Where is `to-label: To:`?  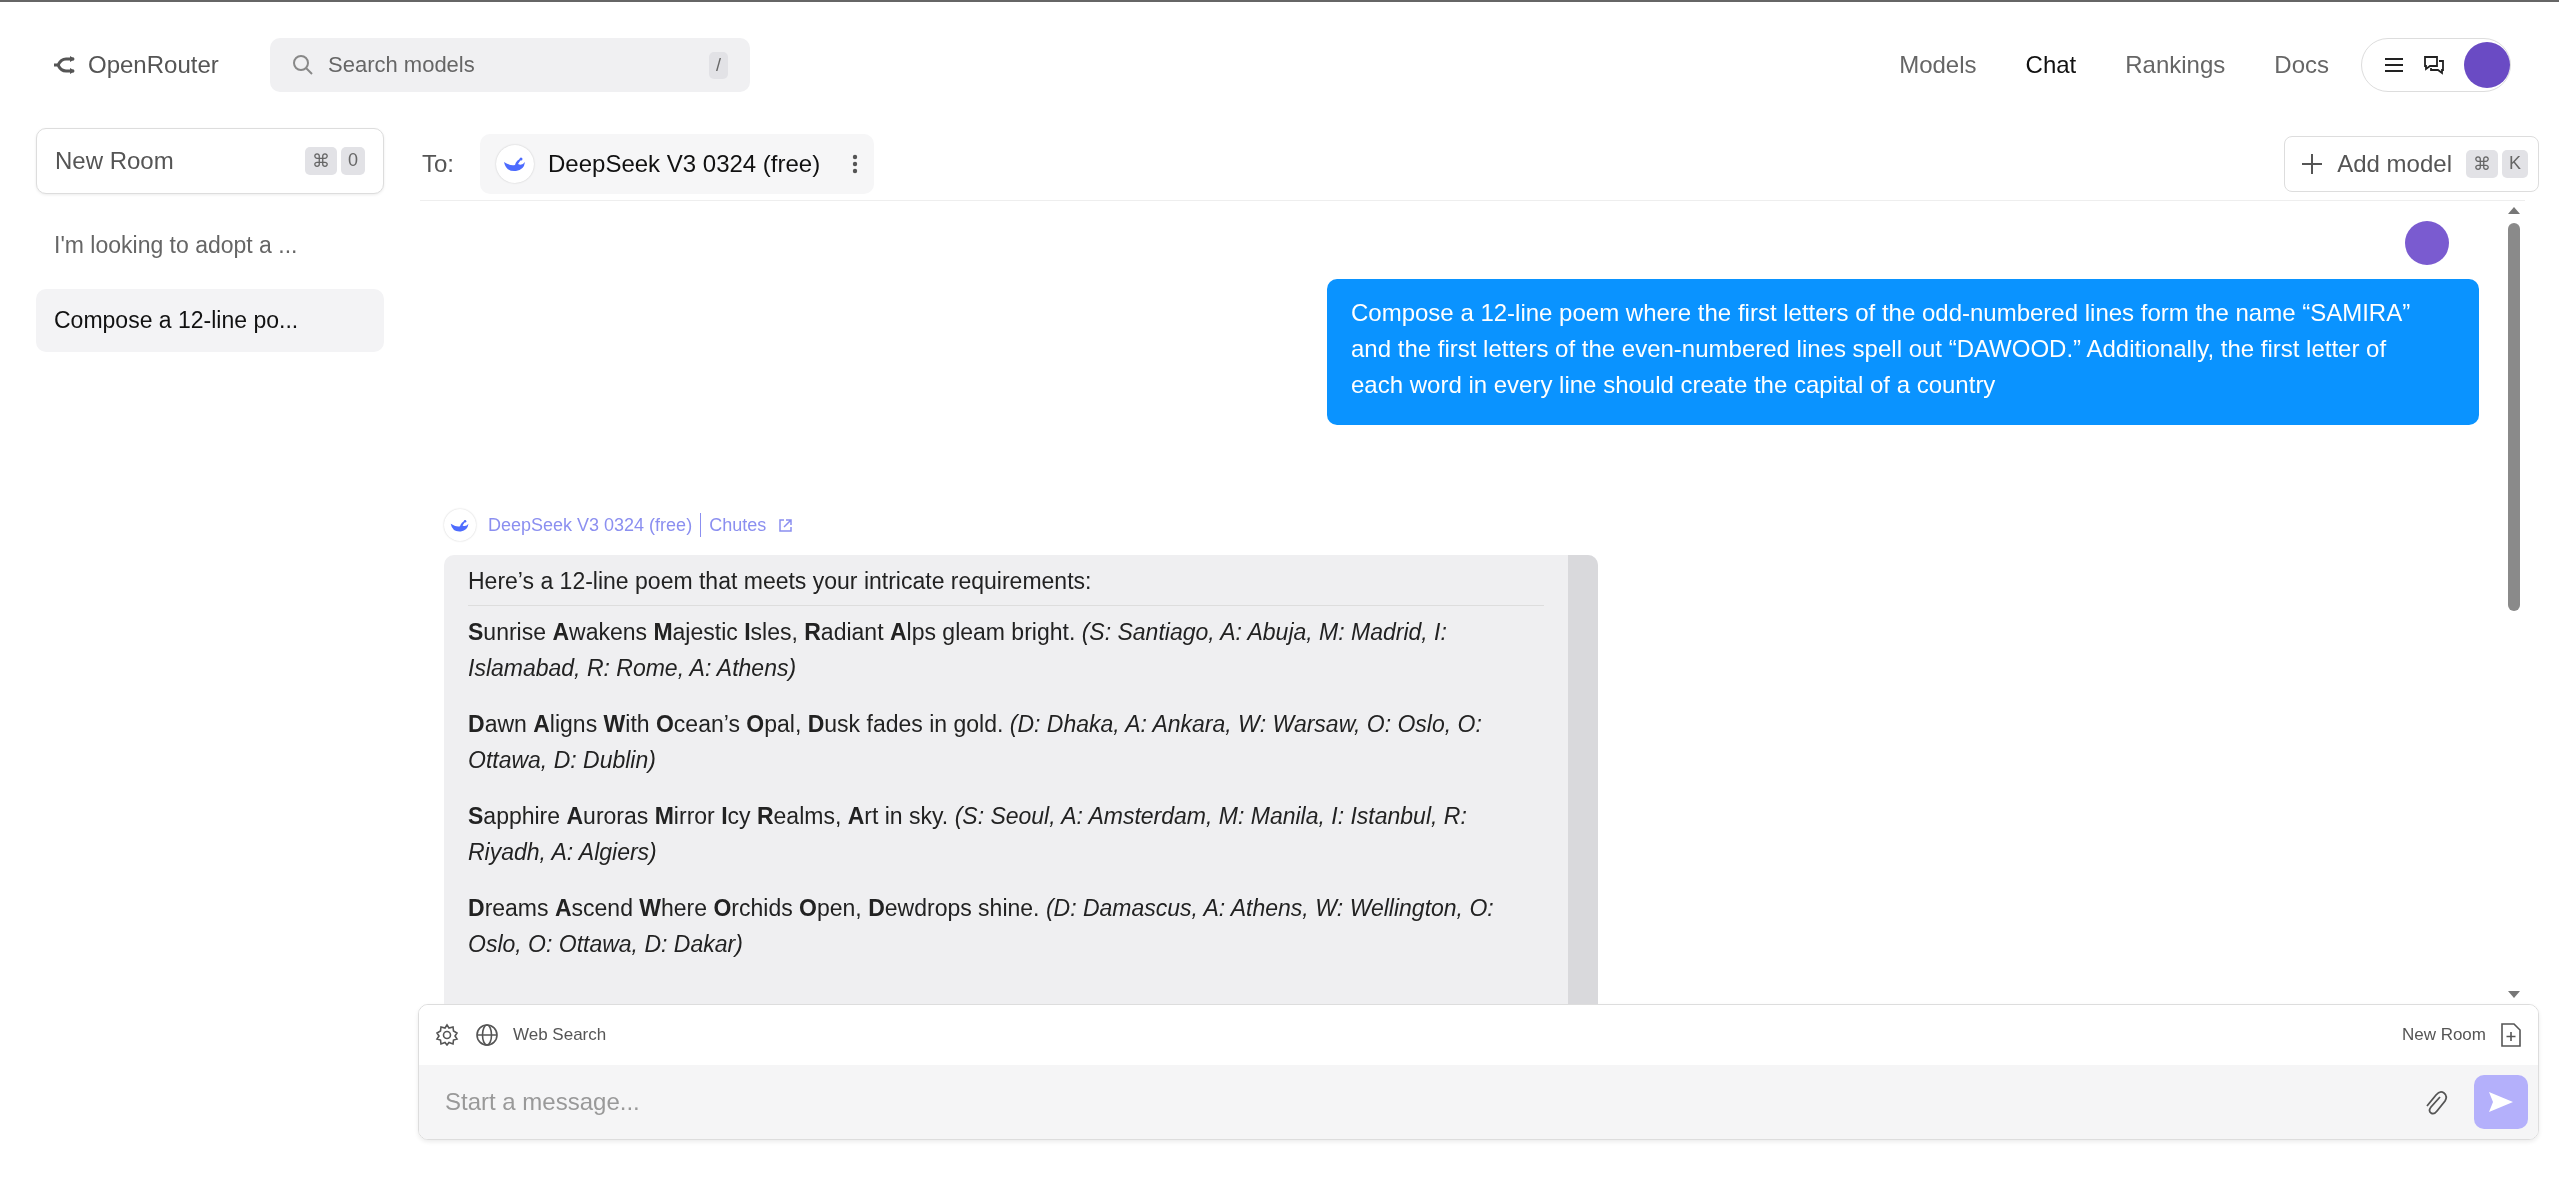 to-label: To: is located at coordinates (438, 164).